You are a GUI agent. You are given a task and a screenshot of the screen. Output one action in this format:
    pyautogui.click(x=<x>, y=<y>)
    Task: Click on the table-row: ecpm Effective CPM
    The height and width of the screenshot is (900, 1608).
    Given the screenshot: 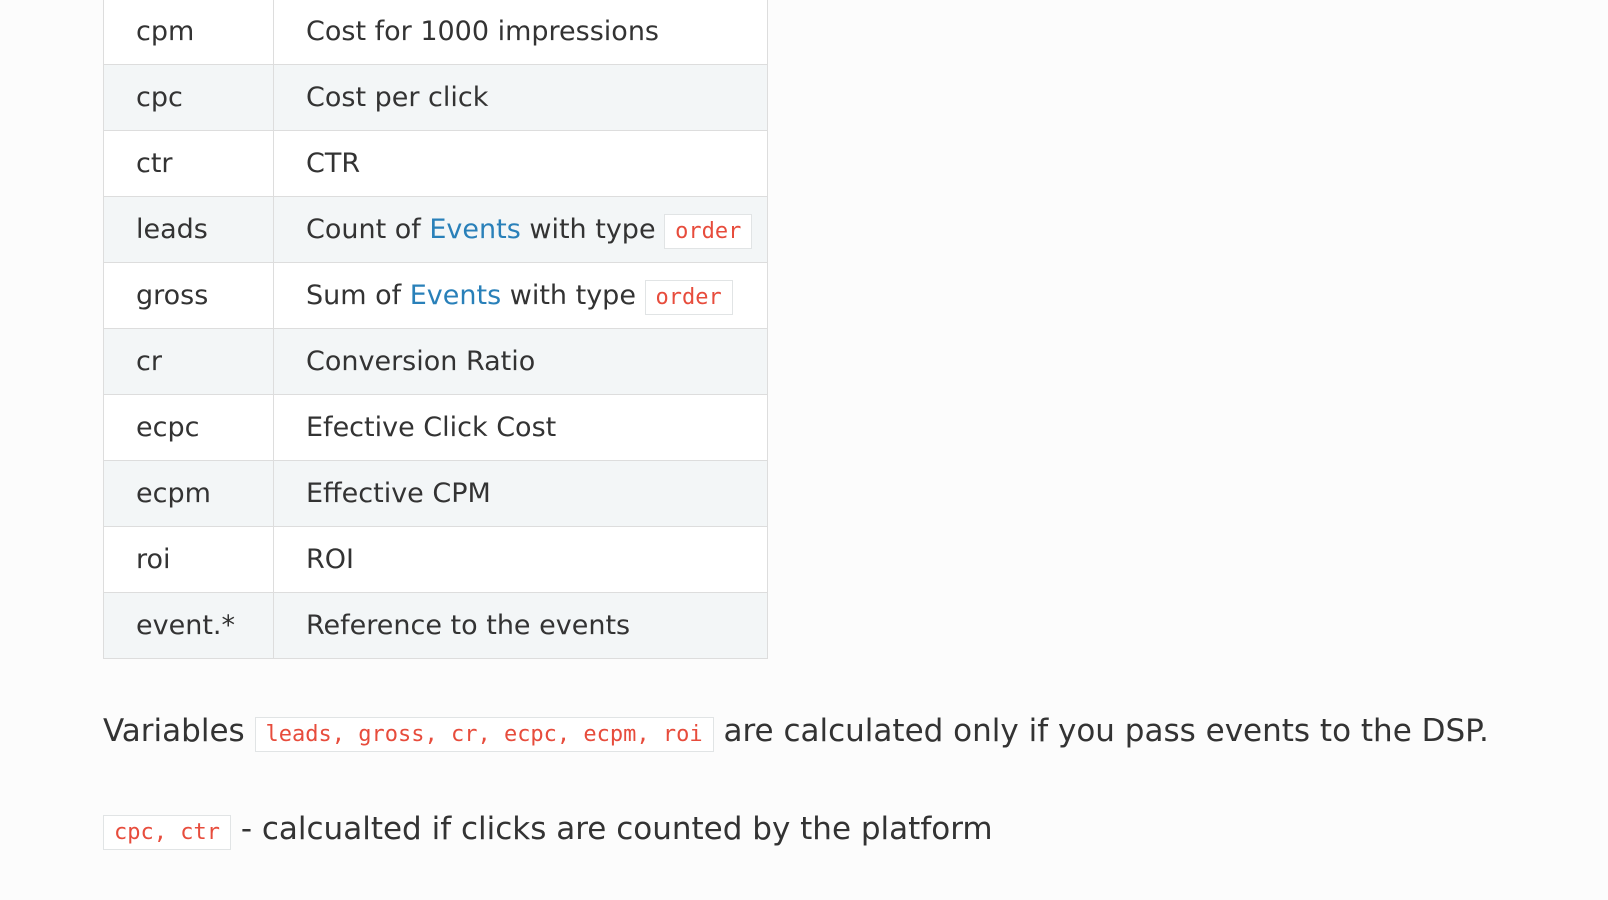 What is the action you would take?
    pyautogui.click(x=435, y=493)
    